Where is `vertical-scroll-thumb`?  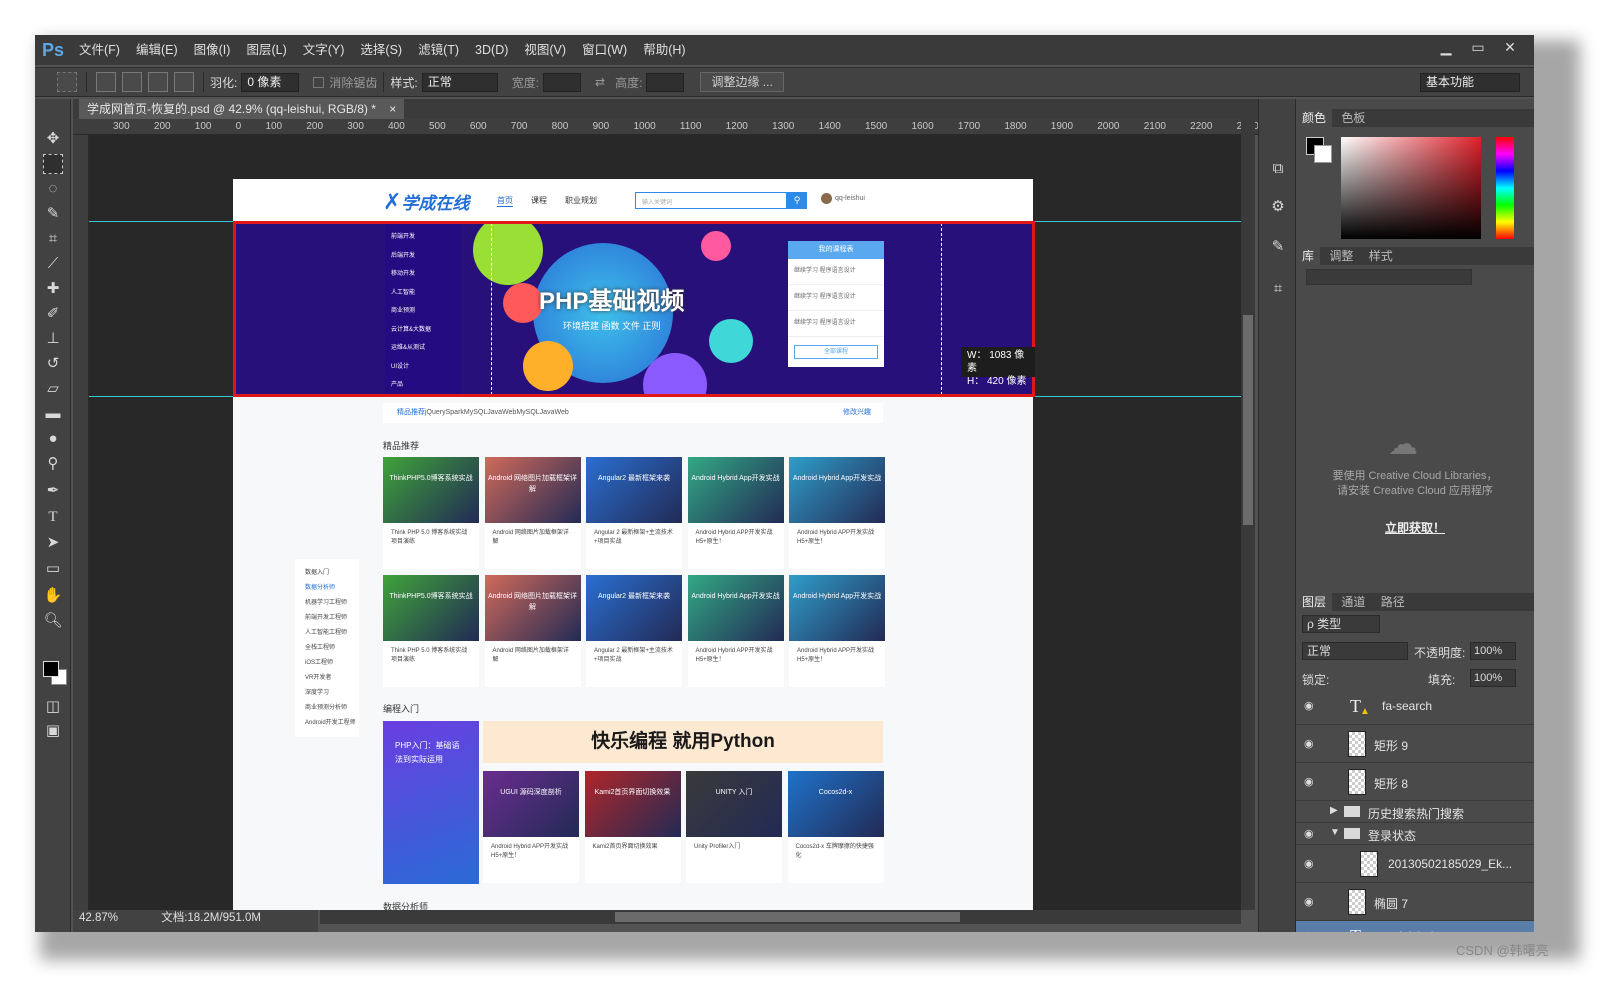 vertical-scroll-thumb is located at coordinates (1248, 420).